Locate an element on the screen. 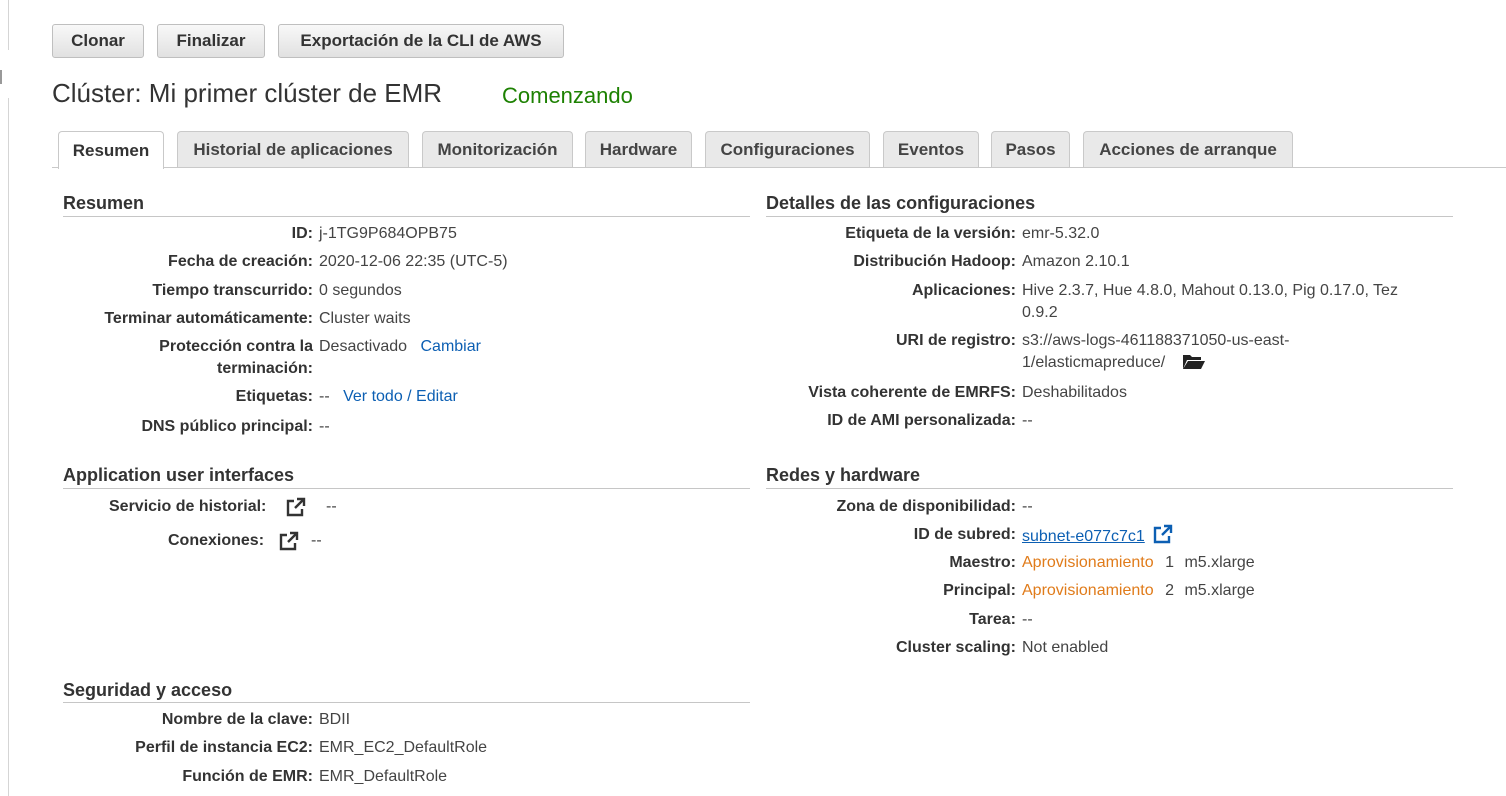 This screenshot has width=1506, height=796. id-value: j-1TG9P684OPB75 is located at coordinates (388, 233).